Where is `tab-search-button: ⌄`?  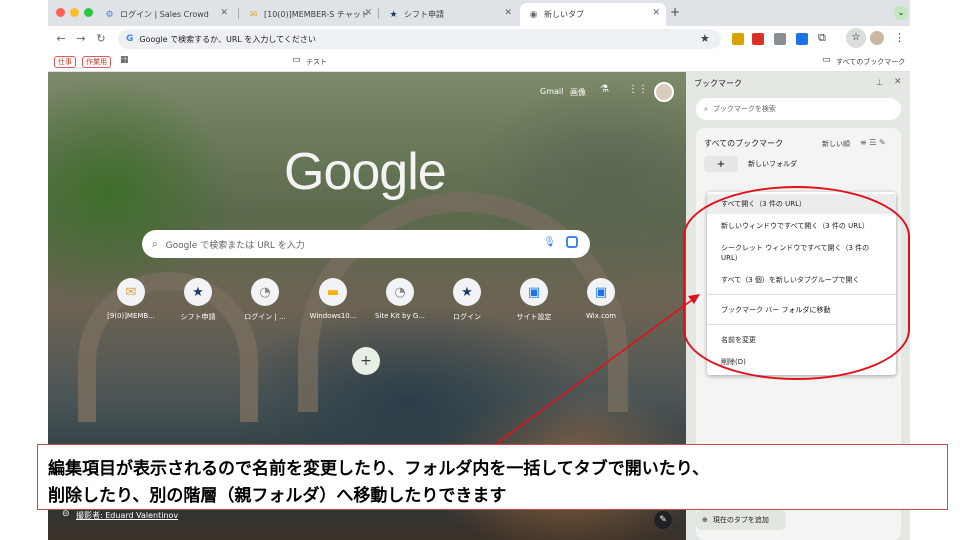
tab-search-button: ⌄ is located at coordinates (901, 13).